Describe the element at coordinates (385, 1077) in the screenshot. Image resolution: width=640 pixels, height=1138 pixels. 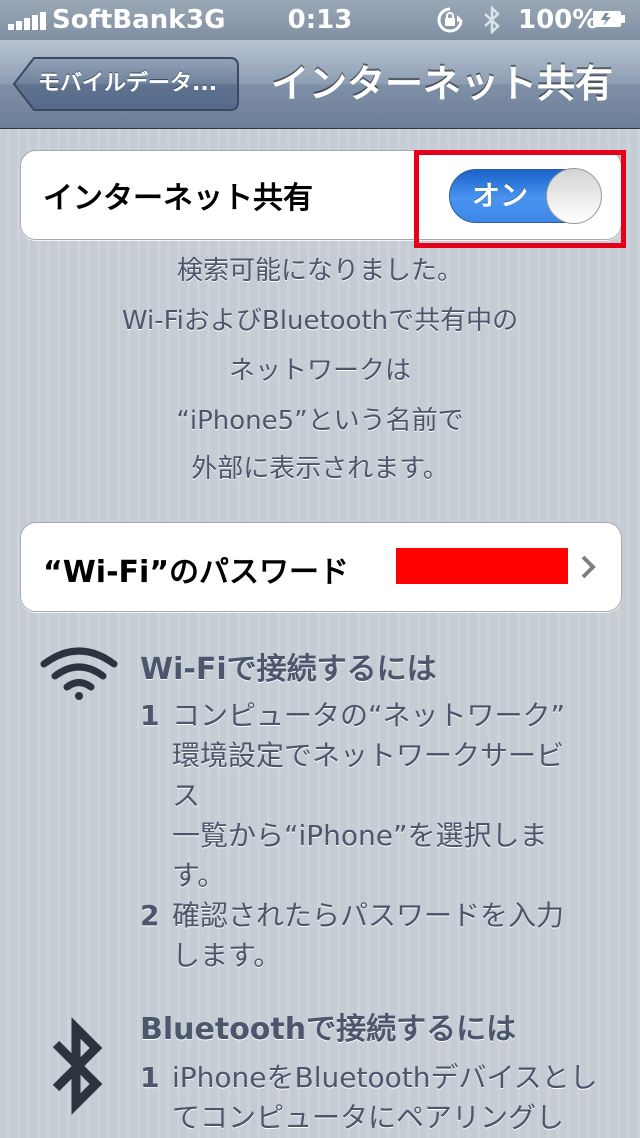
I see `step-line: iPhoneをBluetoothデバイスとし` at that location.